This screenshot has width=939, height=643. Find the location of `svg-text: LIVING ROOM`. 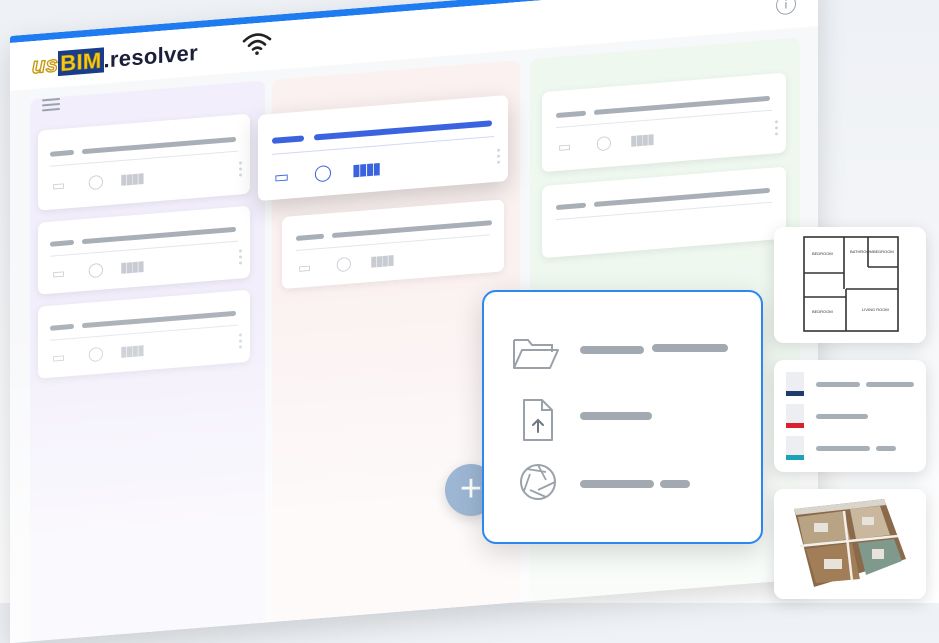

svg-text: LIVING ROOM is located at coordinates (875, 309).